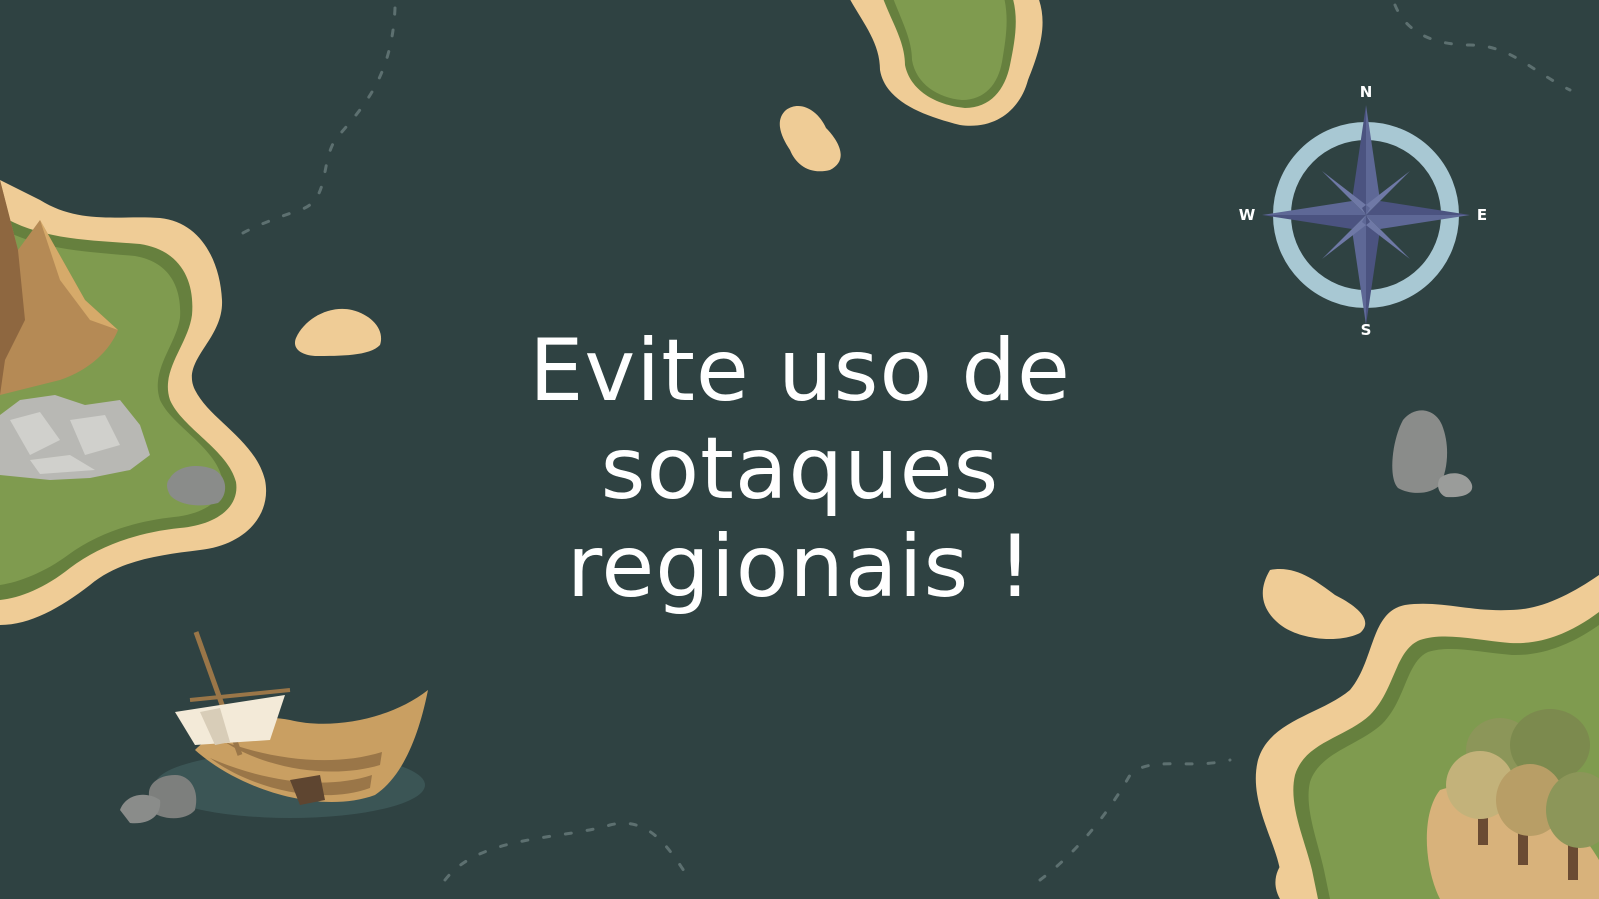 The image size is (1599, 899). I want to click on headline-line-3: regionais !, so click(800, 567).